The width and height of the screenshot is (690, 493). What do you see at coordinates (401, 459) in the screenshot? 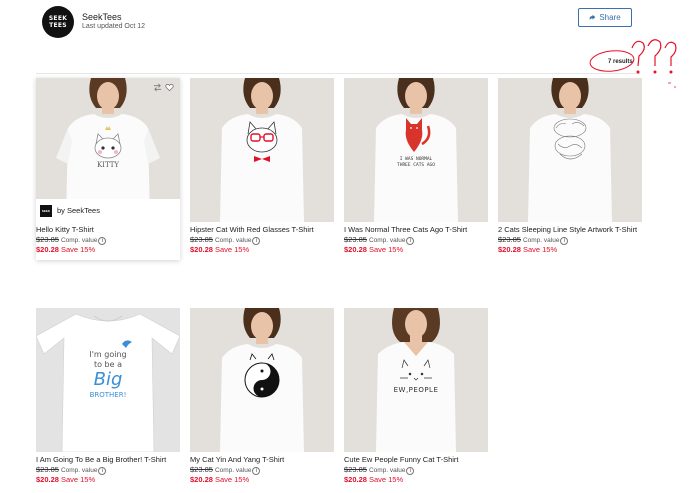
I see `product-title: Cute Ew People Funny Cat T-Shirt` at bounding box center [401, 459].